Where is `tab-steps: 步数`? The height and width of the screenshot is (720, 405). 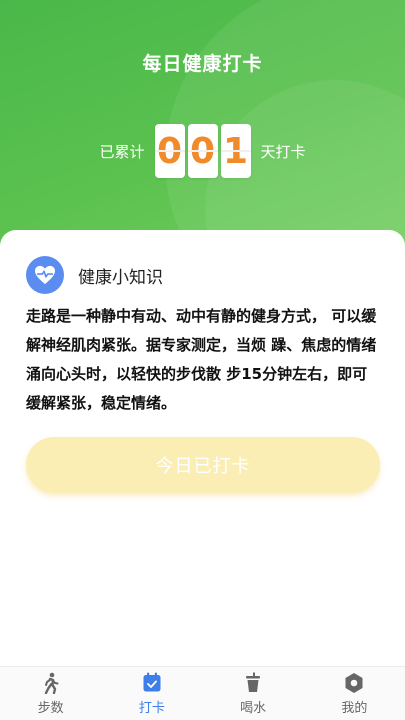
tab-steps: 步数 is located at coordinates (50, 693).